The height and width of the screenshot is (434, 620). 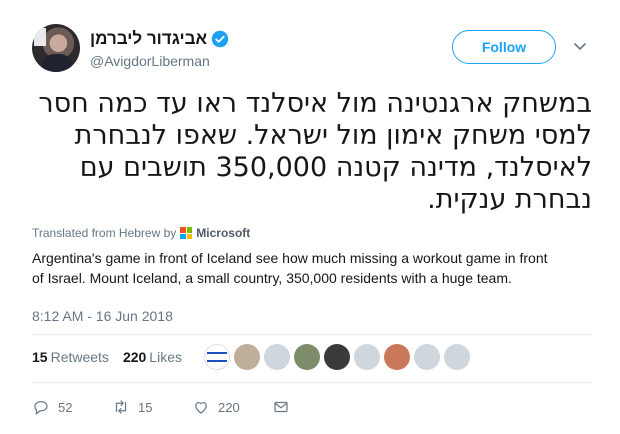 What do you see at coordinates (229, 407) in the screenshot?
I see `like-count: 220` at bounding box center [229, 407].